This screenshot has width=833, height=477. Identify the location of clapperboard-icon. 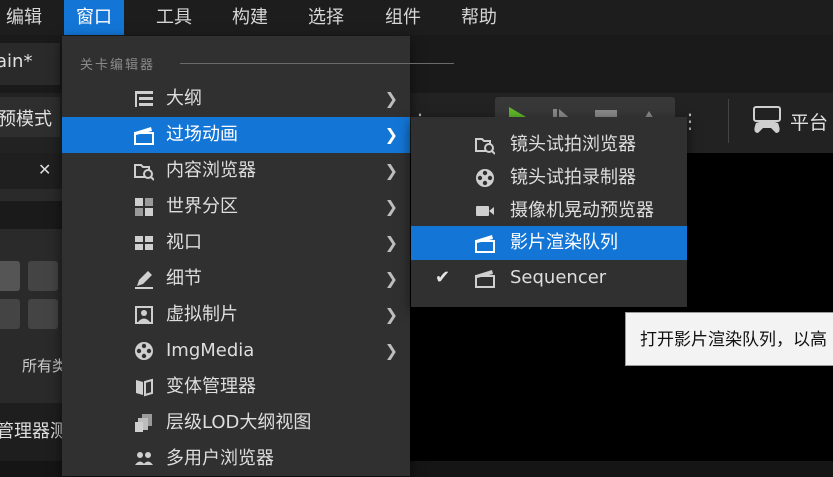
(144, 136).